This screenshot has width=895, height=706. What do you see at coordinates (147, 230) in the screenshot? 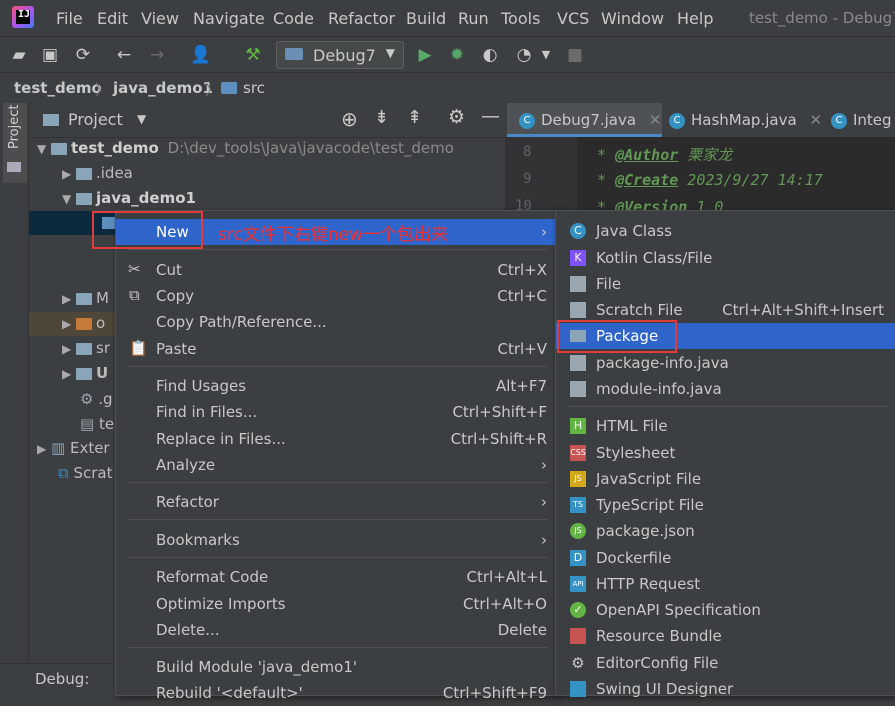
I see `annotation-highlight-new` at bounding box center [147, 230].